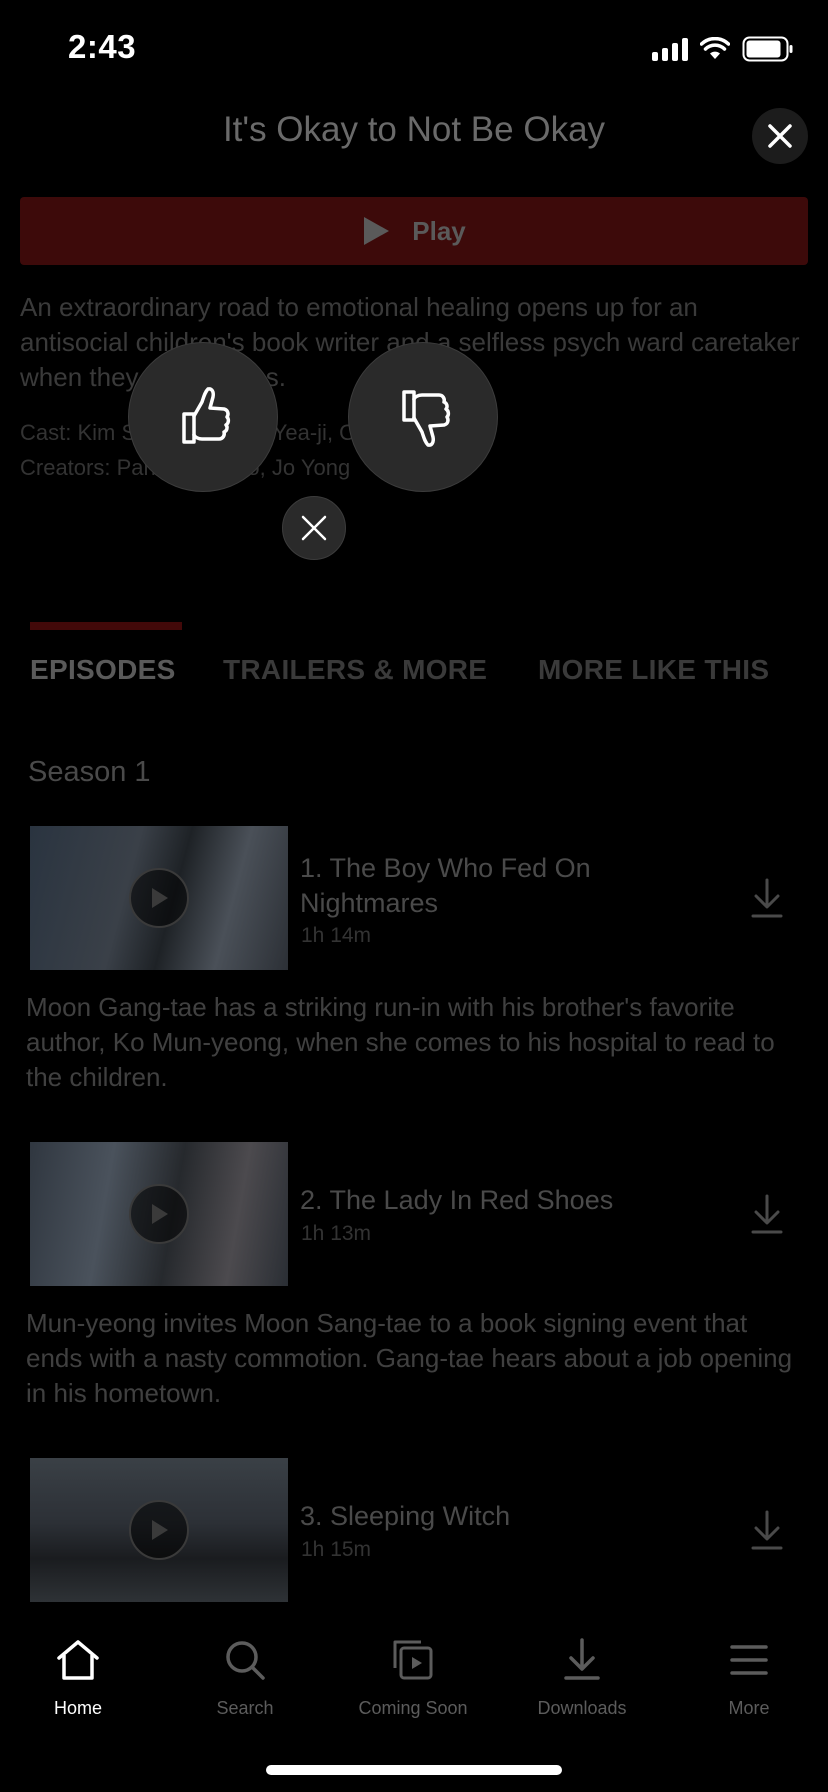 The height and width of the screenshot is (1792, 828). Describe the element at coordinates (749, 1708) in the screenshot. I see `nav-more-label: More` at that location.